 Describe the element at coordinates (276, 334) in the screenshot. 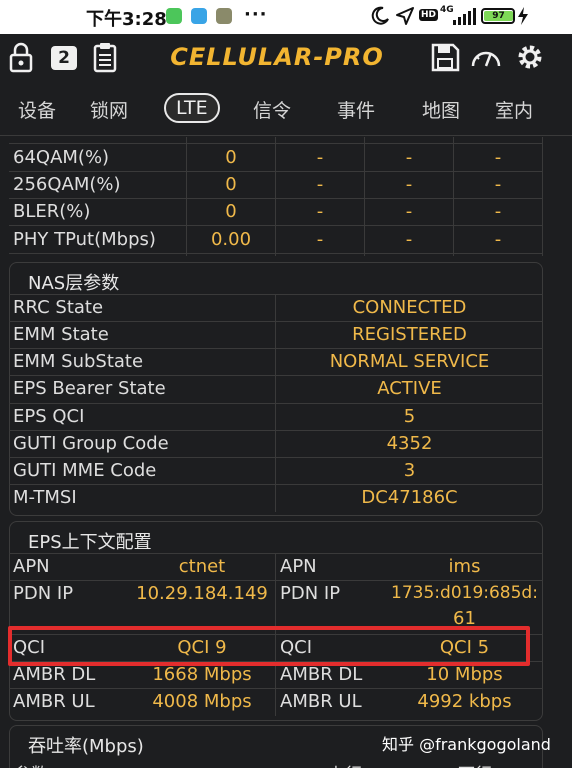

I see `table-row: EMM State REGISTERED` at that location.